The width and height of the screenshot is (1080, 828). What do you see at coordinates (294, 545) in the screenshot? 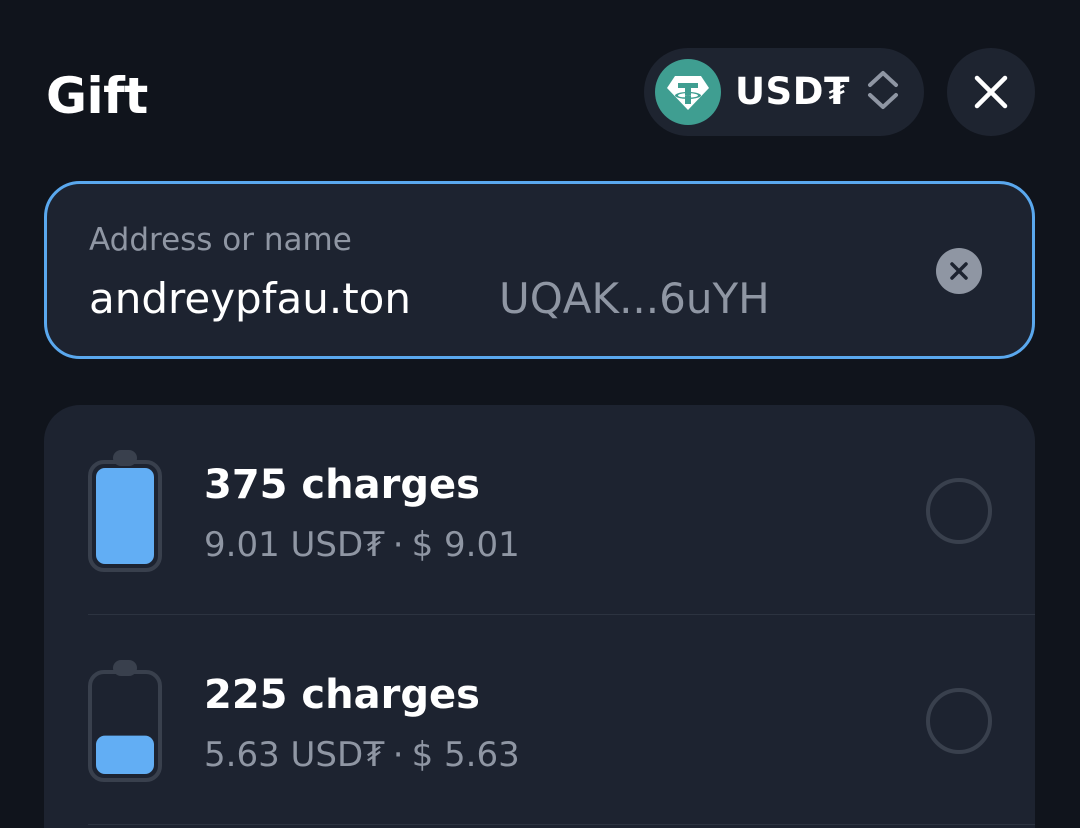
I see `option-amount: 9.01 USD₮` at bounding box center [294, 545].